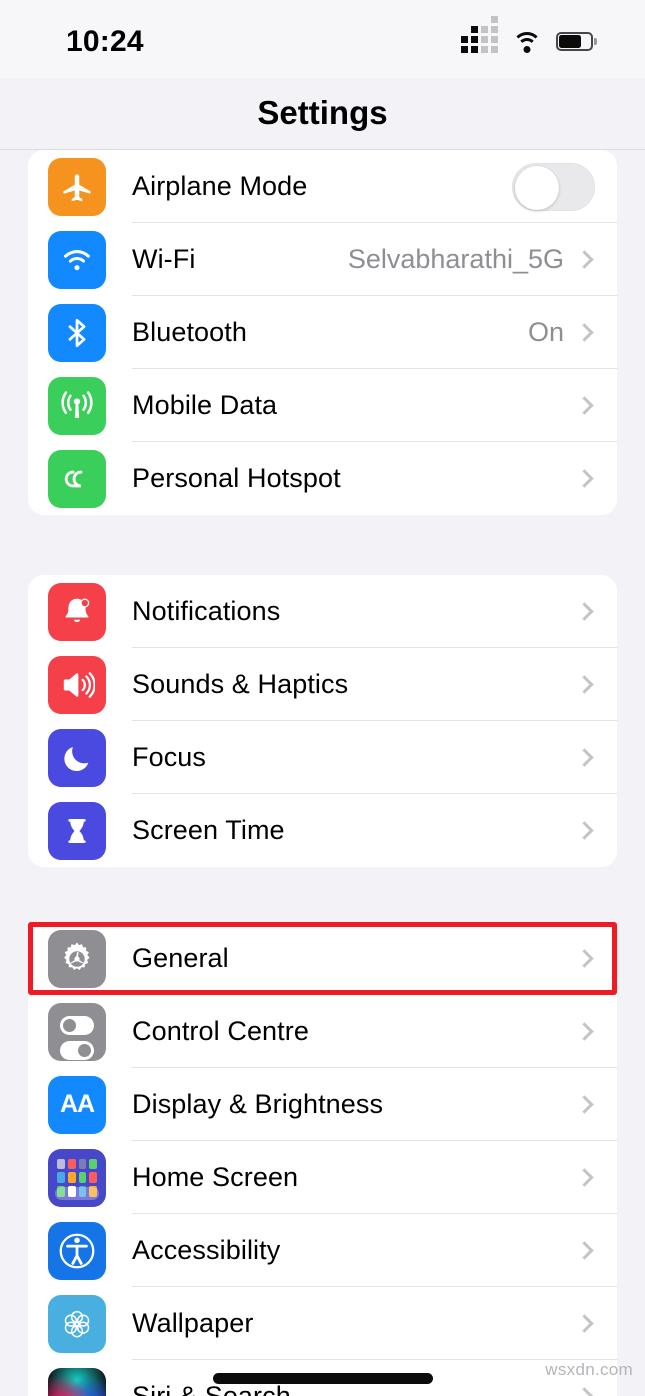 This screenshot has height=1396, width=645. What do you see at coordinates (322, 1250) in the screenshot?
I see `settings-row-accessibility: Accessibility` at bounding box center [322, 1250].